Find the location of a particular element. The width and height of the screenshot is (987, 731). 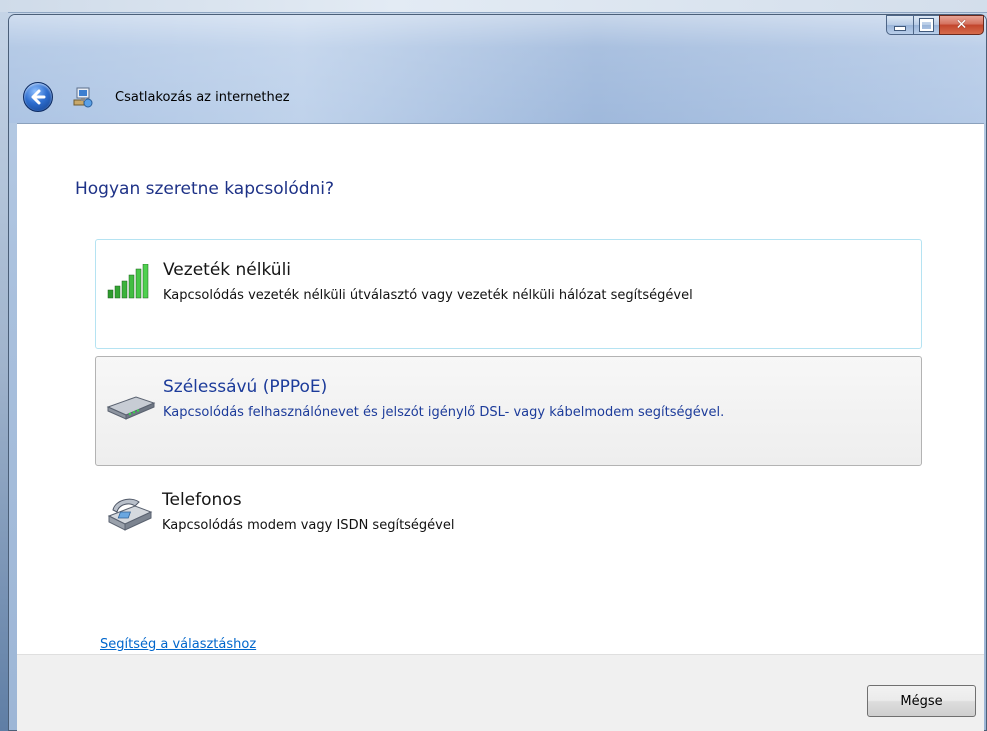

back-button is located at coordinates (38, 97).